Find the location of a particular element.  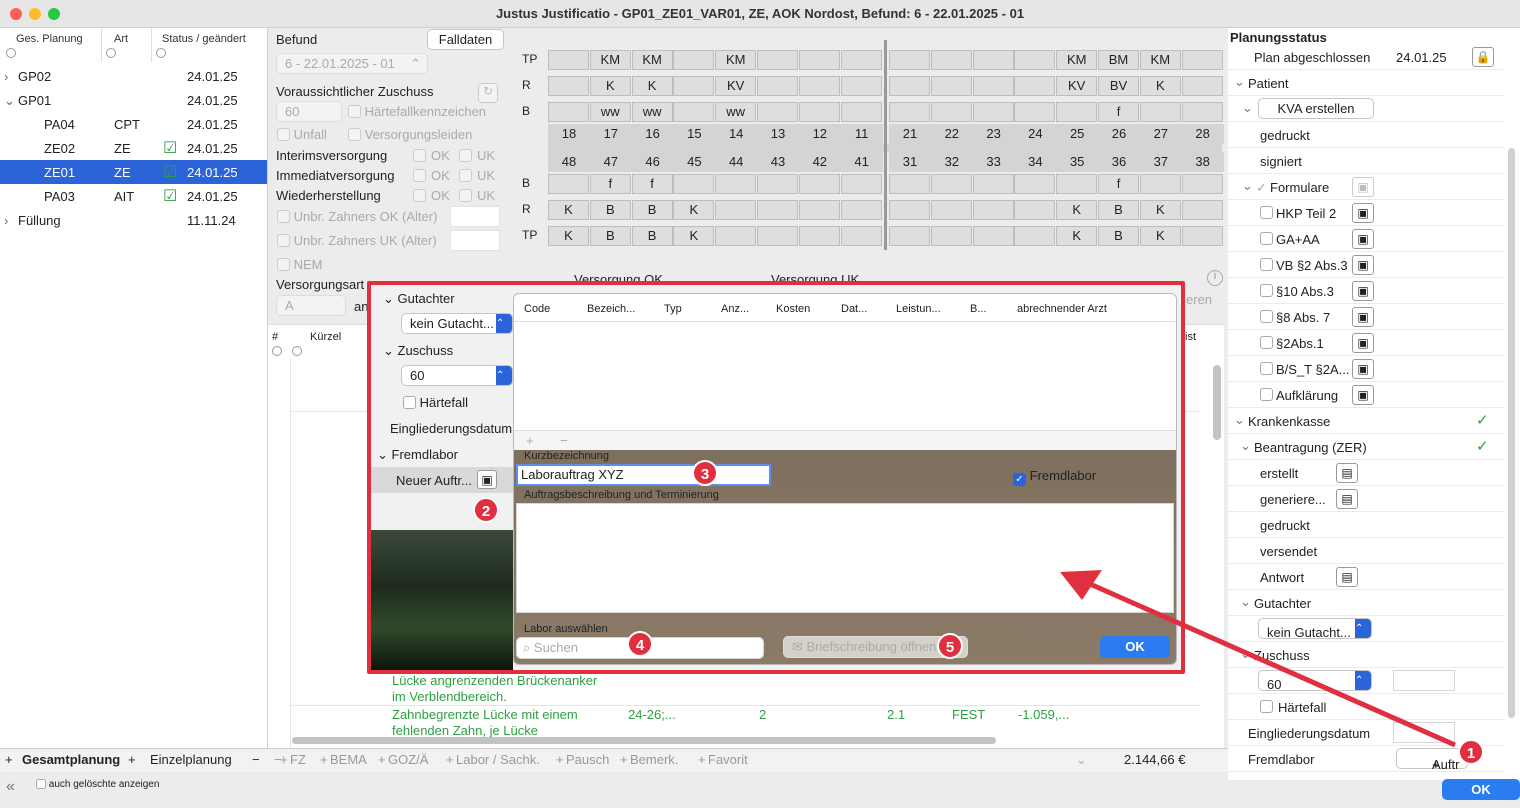

arrow-line is located at coordinates (1272, 664).